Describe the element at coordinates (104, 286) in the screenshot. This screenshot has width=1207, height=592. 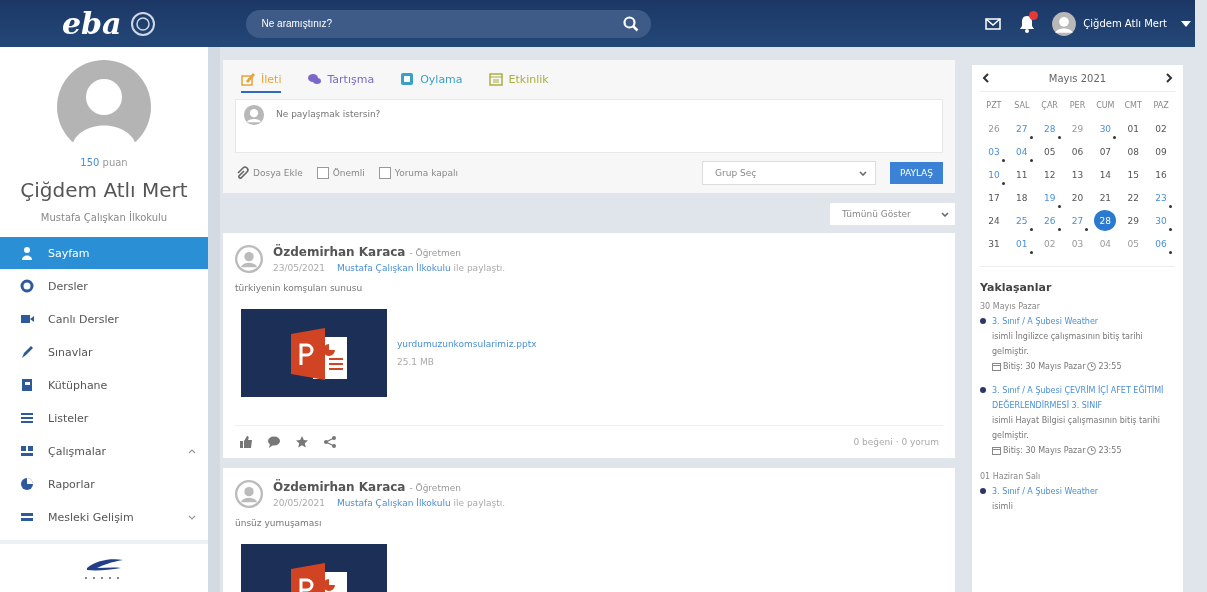
I see `sidebar-item: Dersler` at that location.